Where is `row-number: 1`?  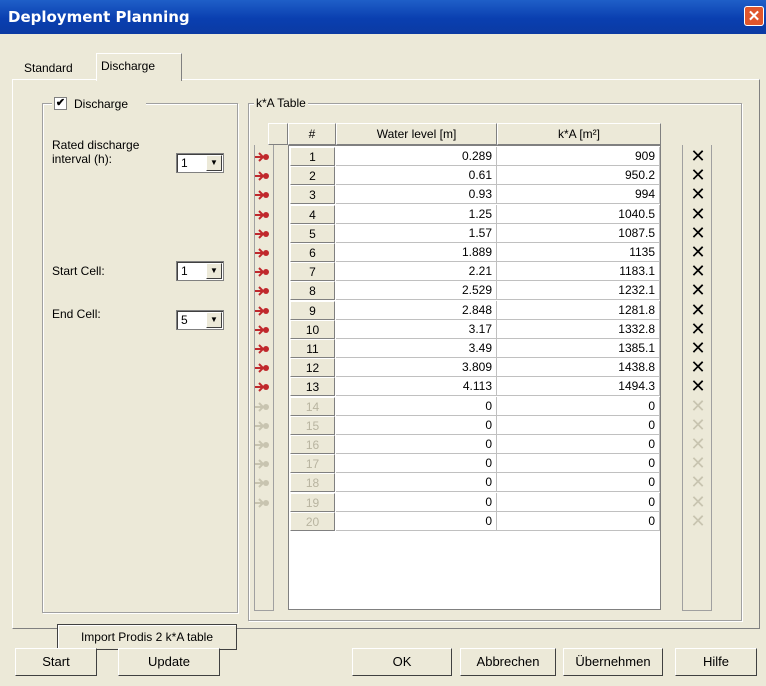
row-number: 1 is located at coordinates (312, 156).